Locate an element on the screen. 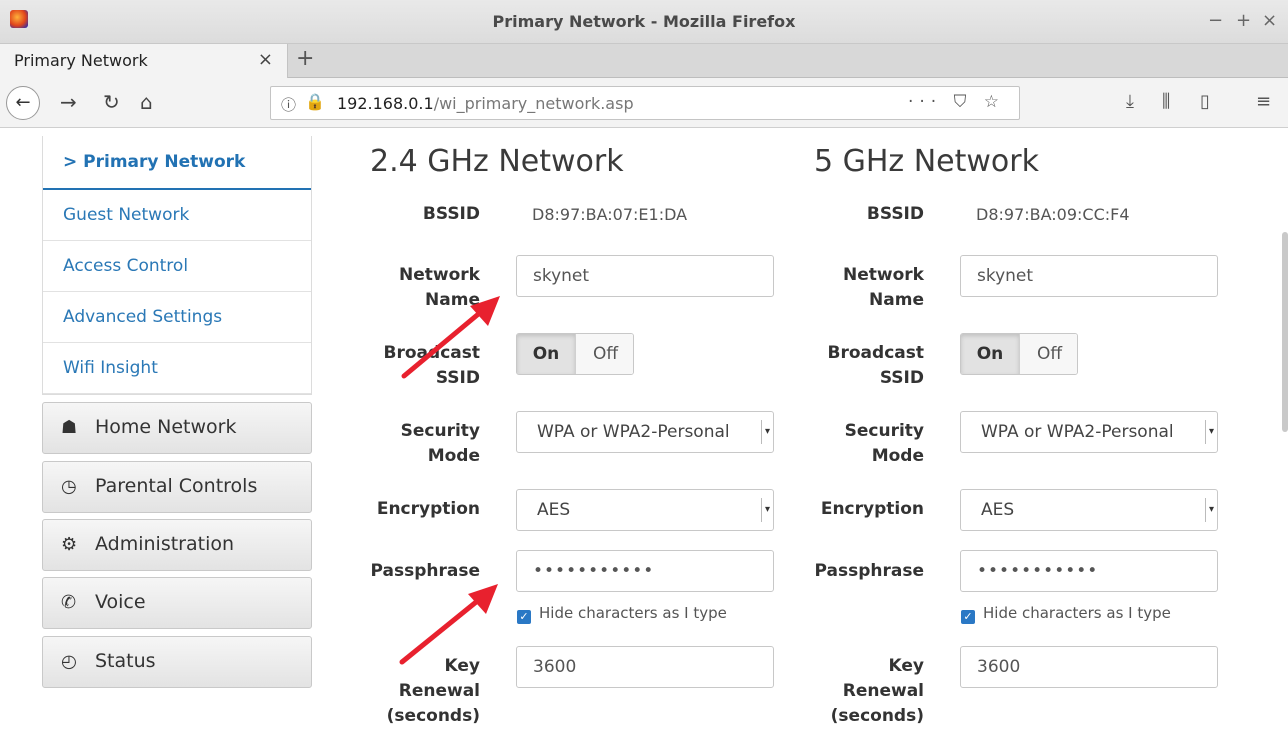  label-line: (seconds) is located at coordinates (433, 716).